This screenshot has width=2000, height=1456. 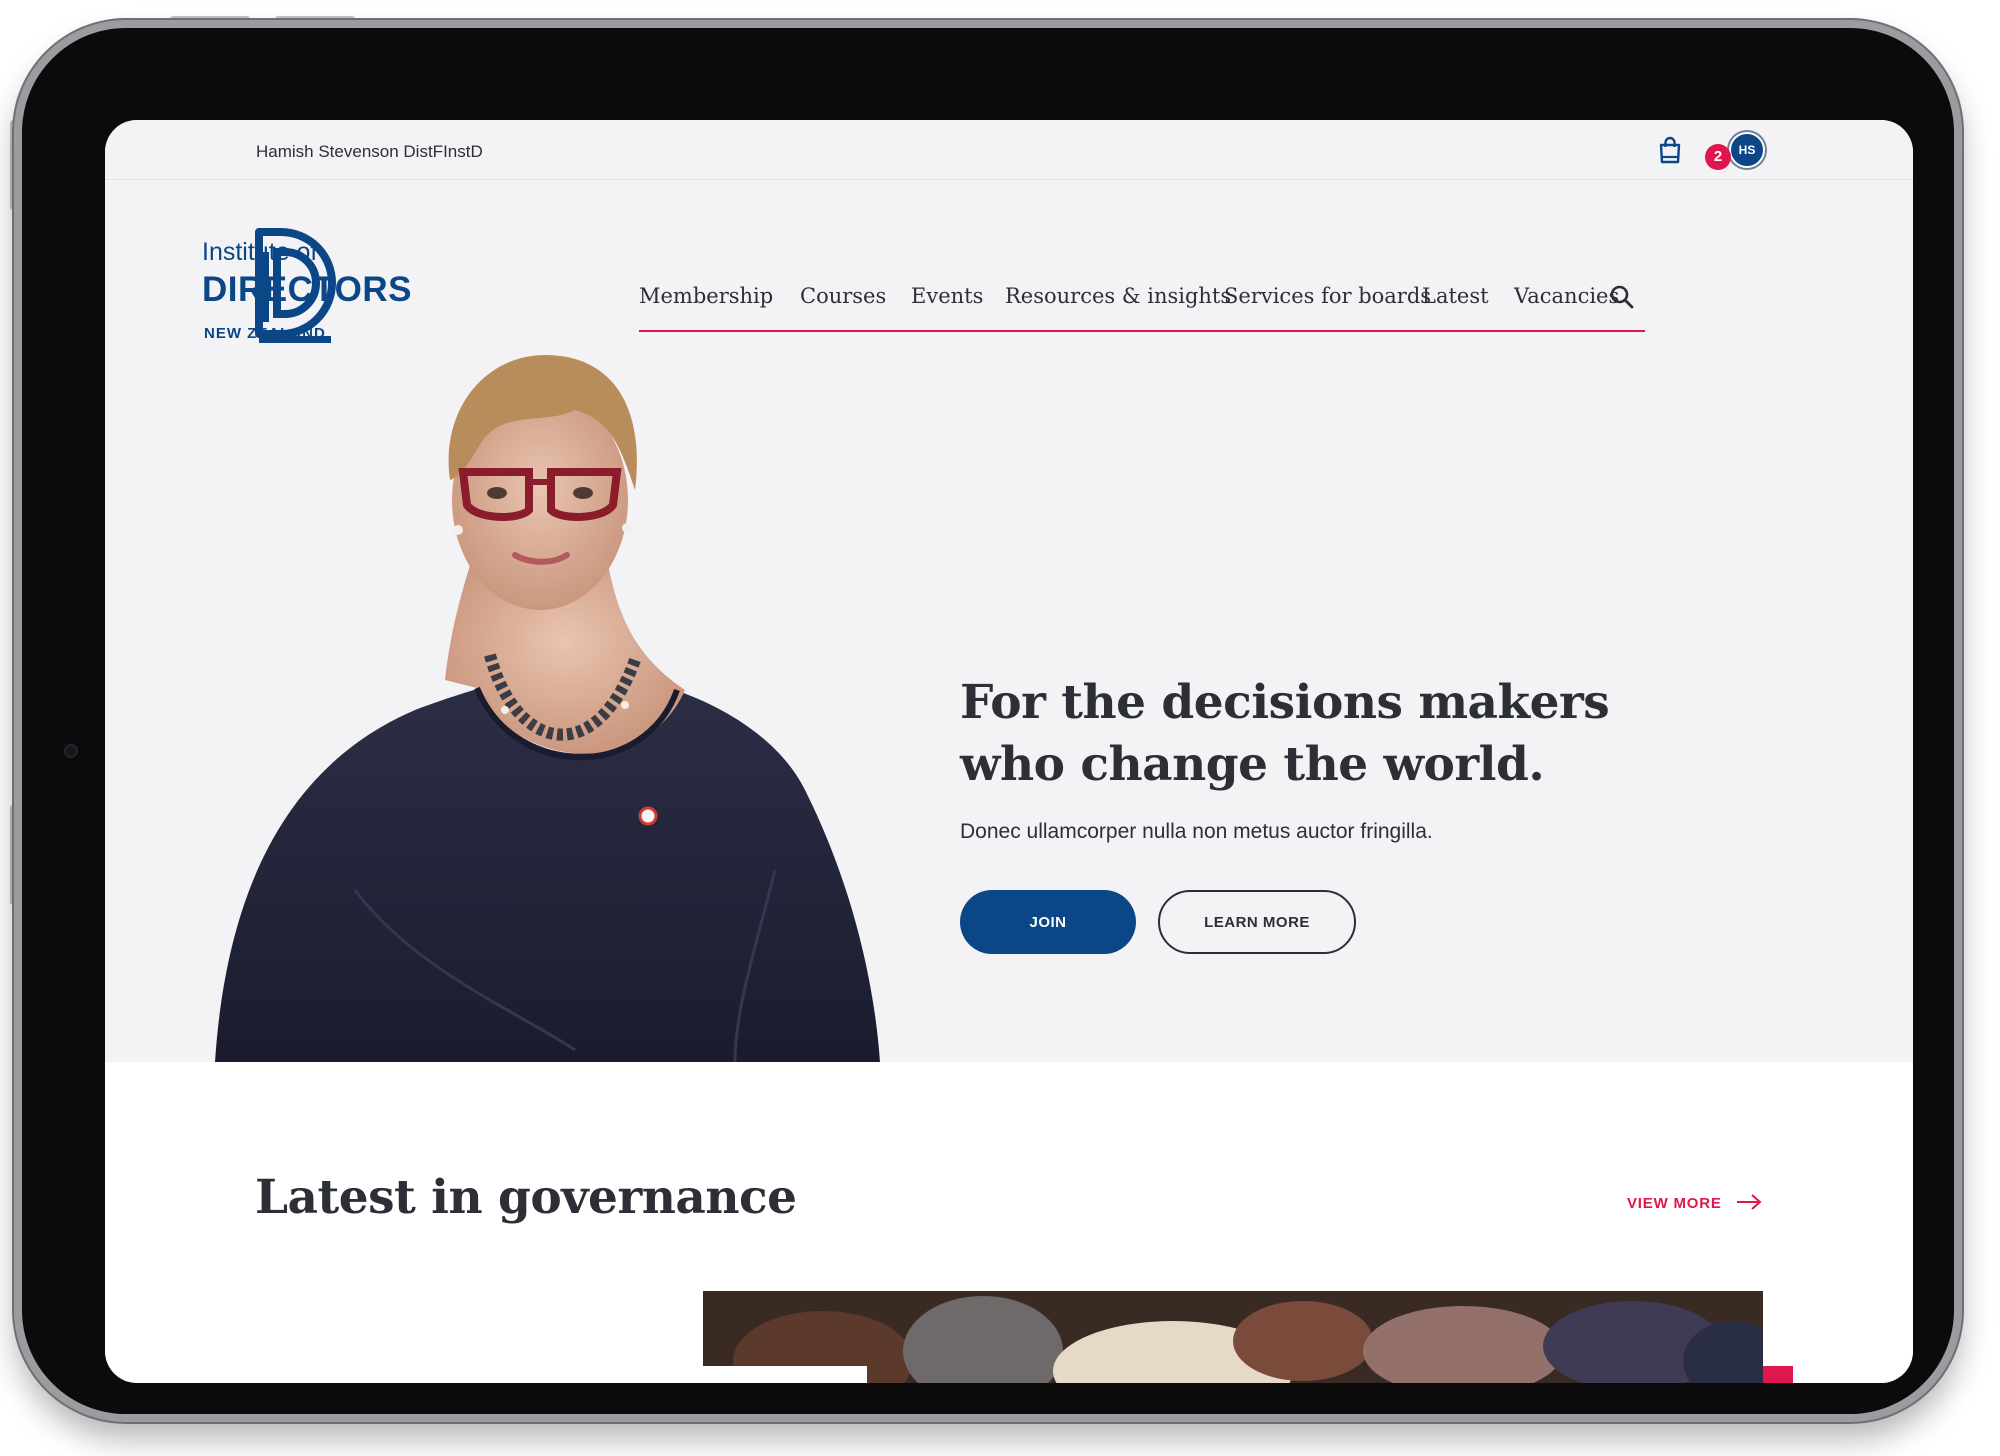 What do you see at coordinates (369, 152) in the screenshot?
I see `user-name: Hamish Stevenson DistFInstD` at bounding box center [369, 152].